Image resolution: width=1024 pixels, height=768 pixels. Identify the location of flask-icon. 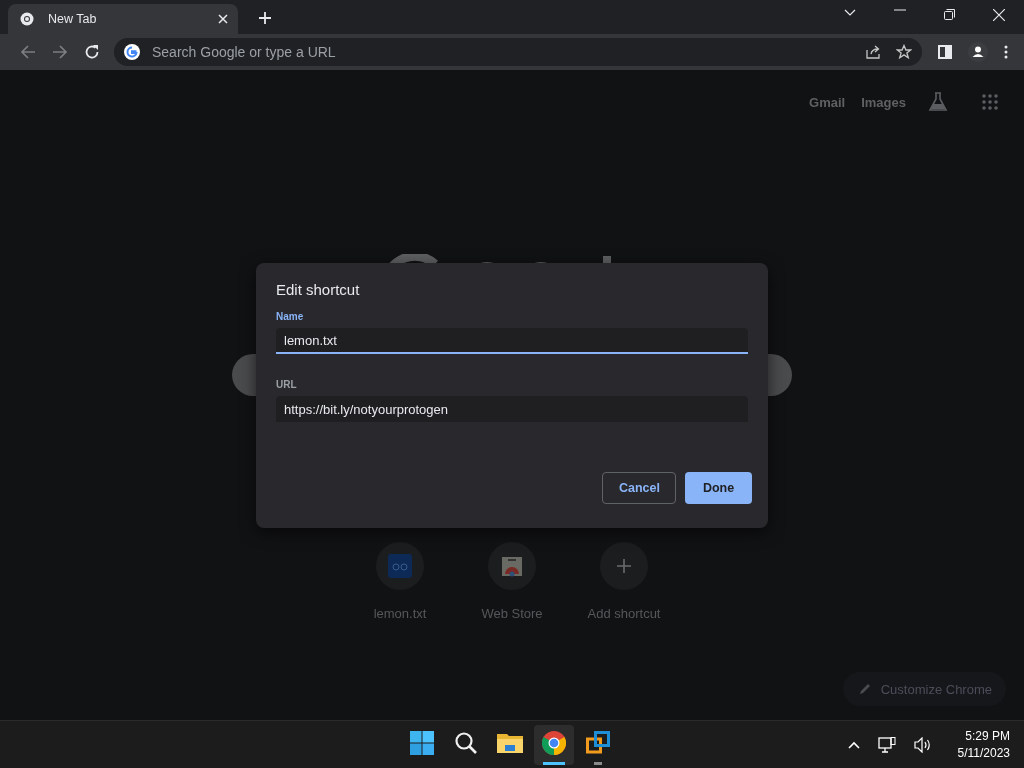
(938, 102).